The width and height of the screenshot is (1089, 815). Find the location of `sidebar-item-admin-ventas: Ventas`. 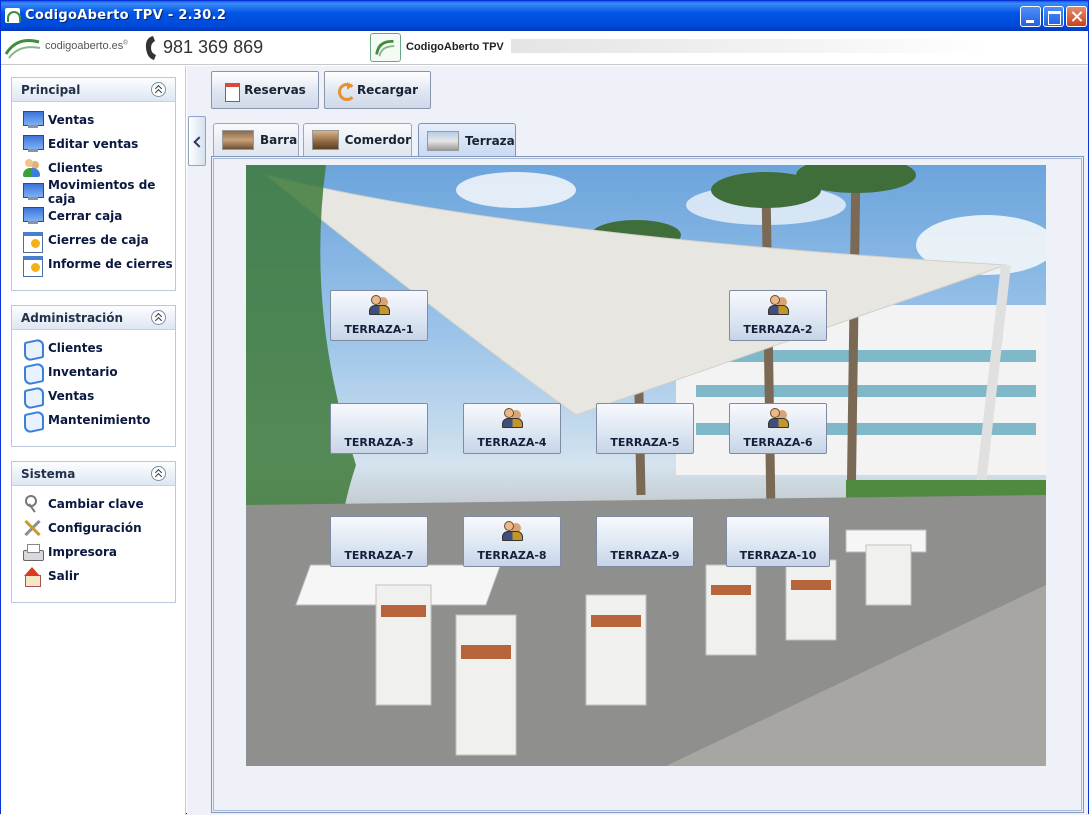

sidebar-item-admin-ventas: Ventas is located at coordinates (98, 396).